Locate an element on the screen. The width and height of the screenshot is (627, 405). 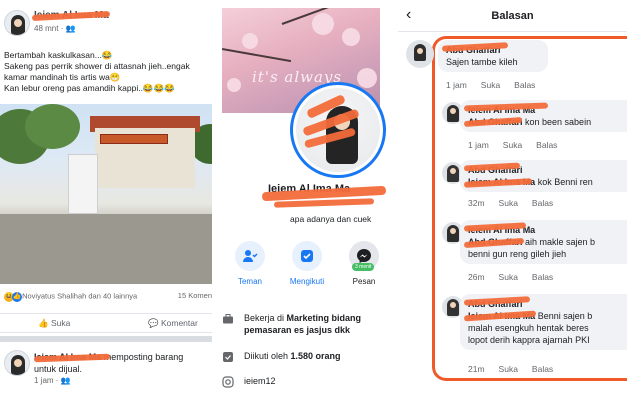
post-line: kamar mandinah tis artis wa😁 is located at coordinates (62, 77).